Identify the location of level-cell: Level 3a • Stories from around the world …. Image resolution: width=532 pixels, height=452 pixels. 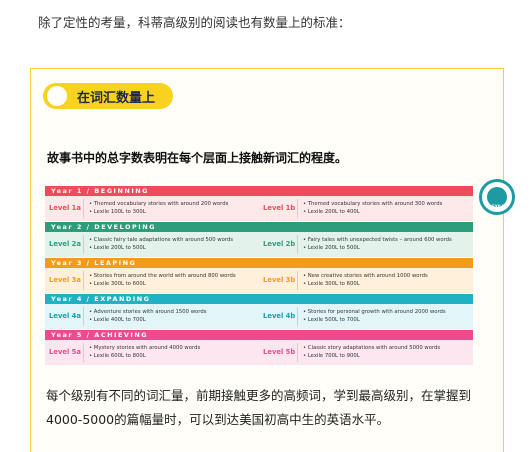
(152, 280).